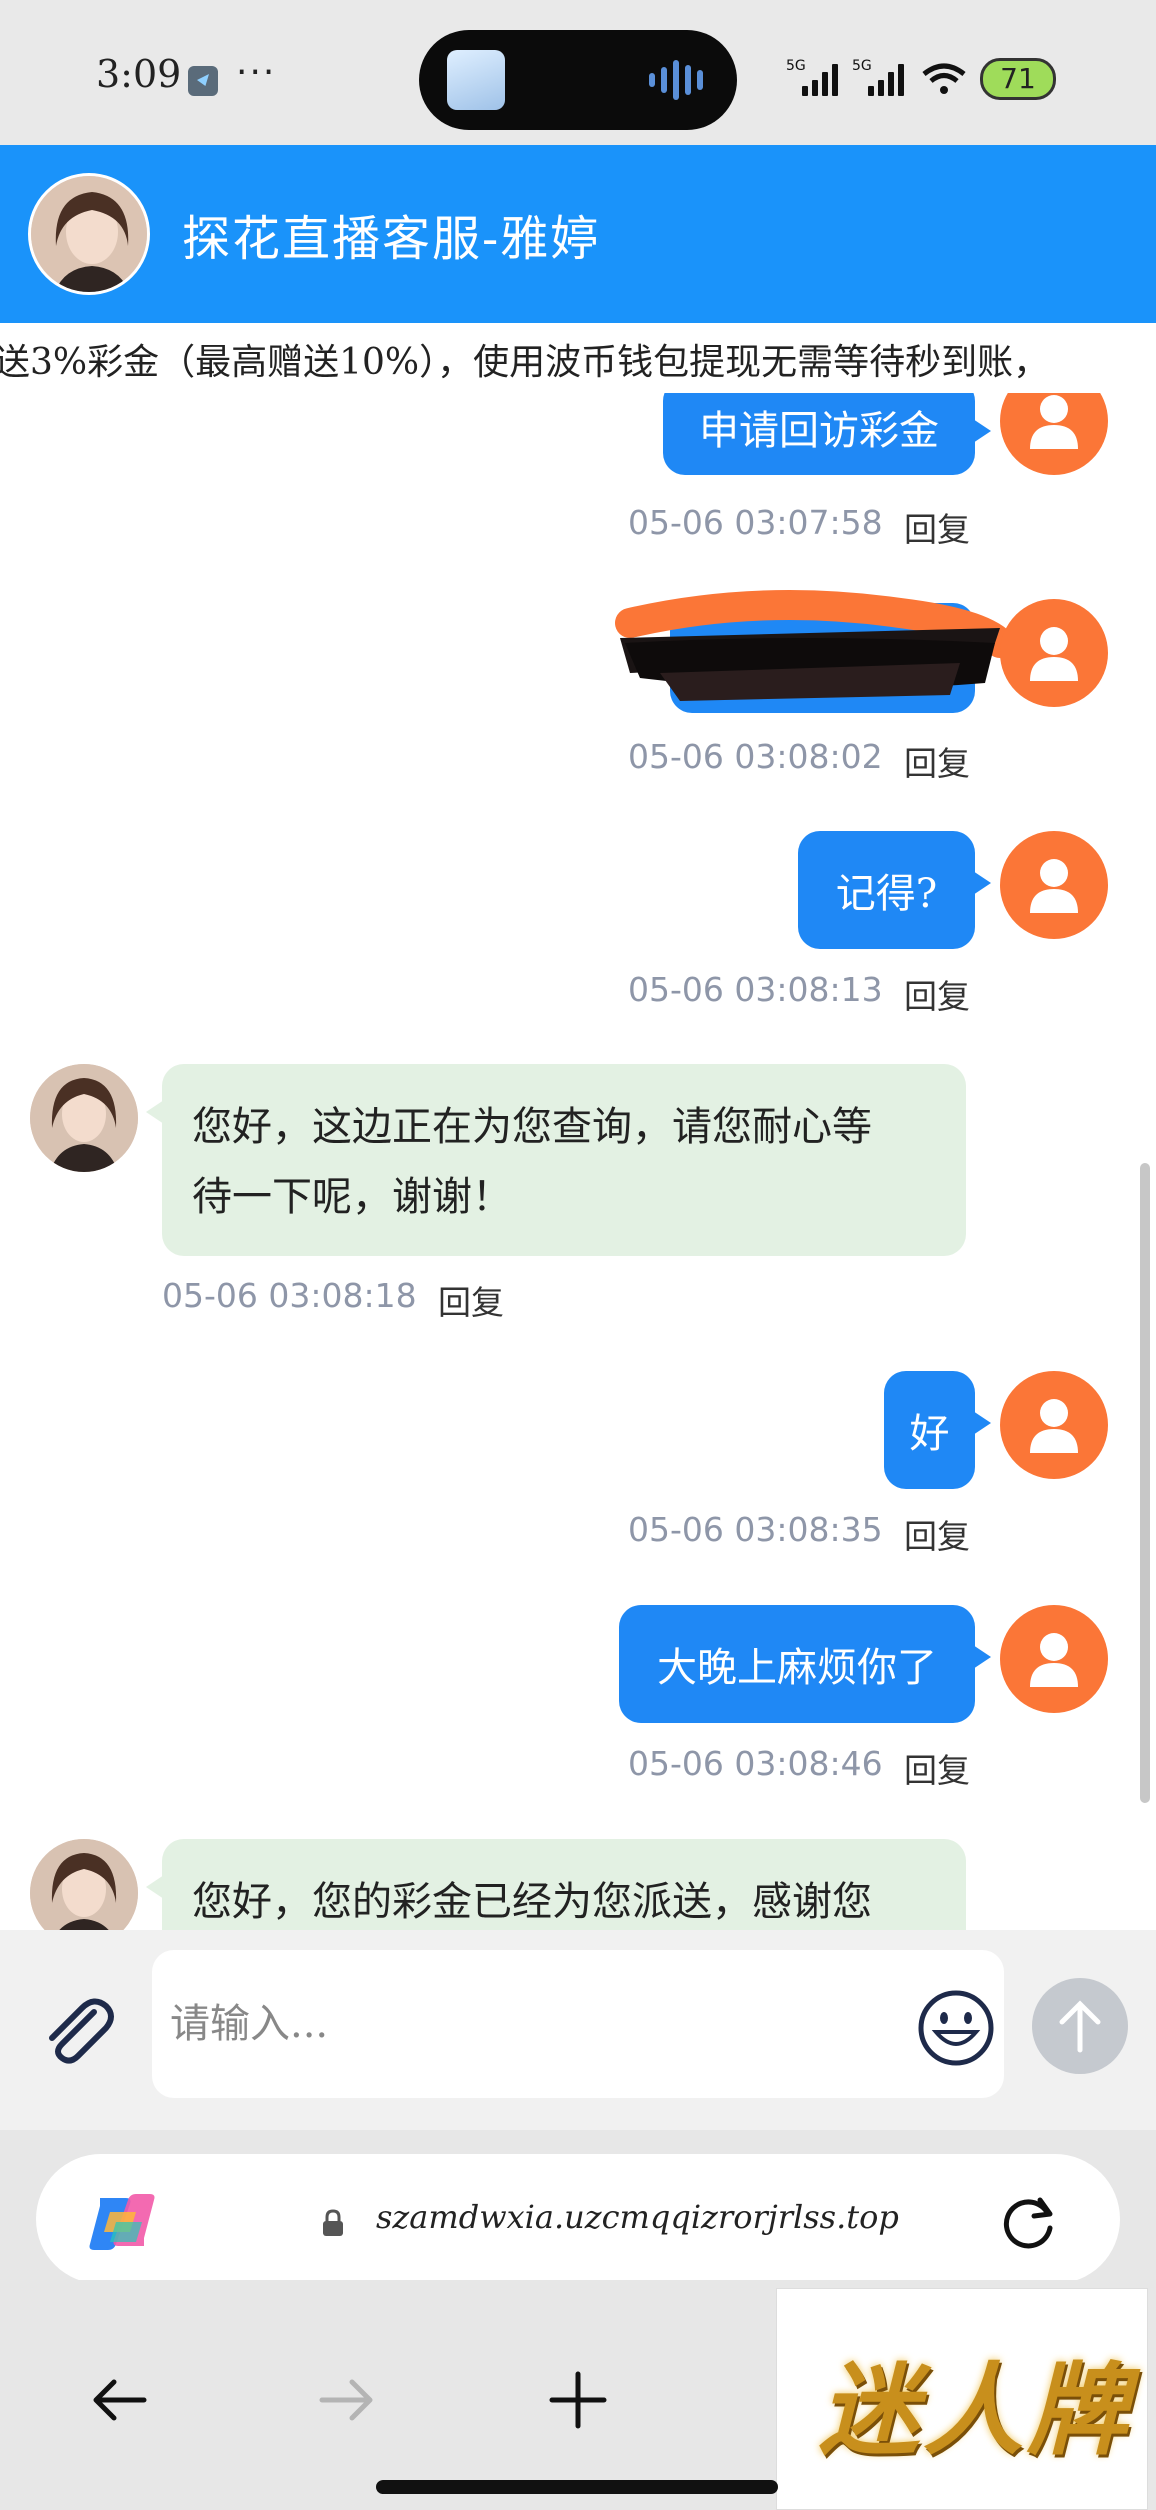 Image resolution: width=1156 pixels, height=2510 pixels. I want to click on arrow-up-icon, so click(1080, 2026).